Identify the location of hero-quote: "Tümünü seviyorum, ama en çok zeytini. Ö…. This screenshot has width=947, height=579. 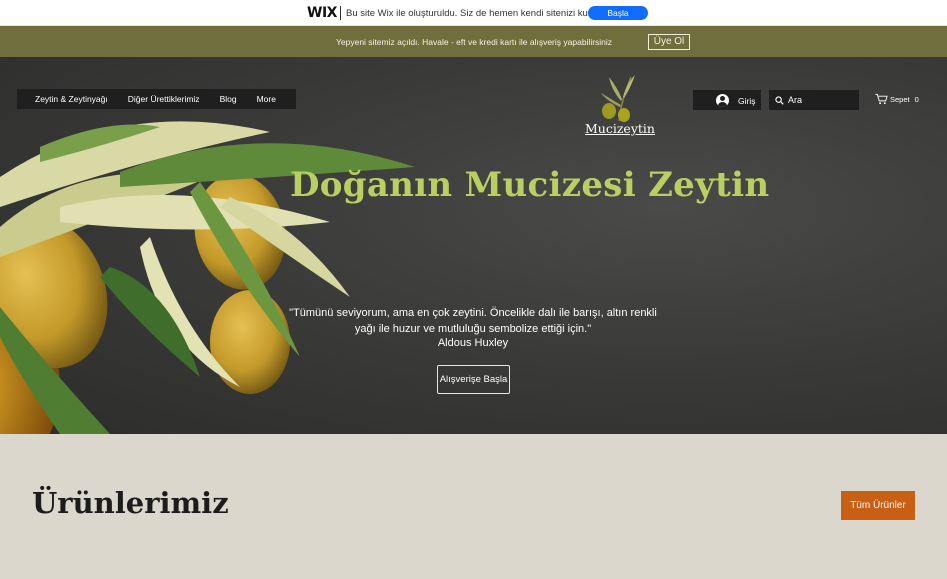
(473, 321).